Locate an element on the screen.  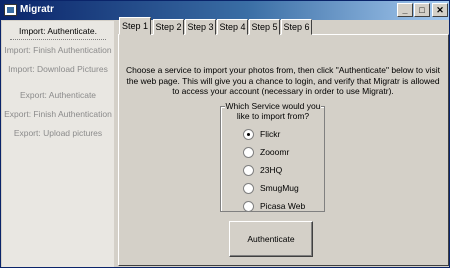
tab-step-2: Step 2 is located at coordinates (168, 27).